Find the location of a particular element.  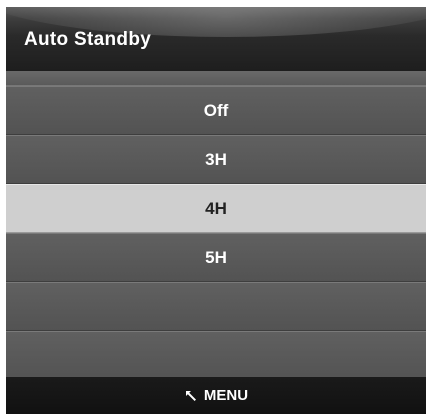

option-label: 4H is located at coordinates (216, 208).